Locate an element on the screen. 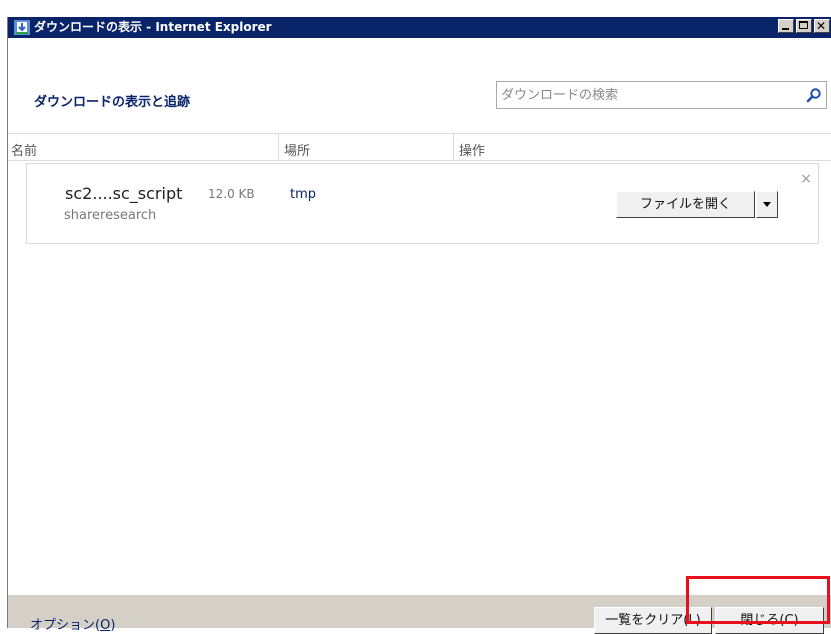  download-file-size: 12.0 KB is located at coordinates (231, 194).